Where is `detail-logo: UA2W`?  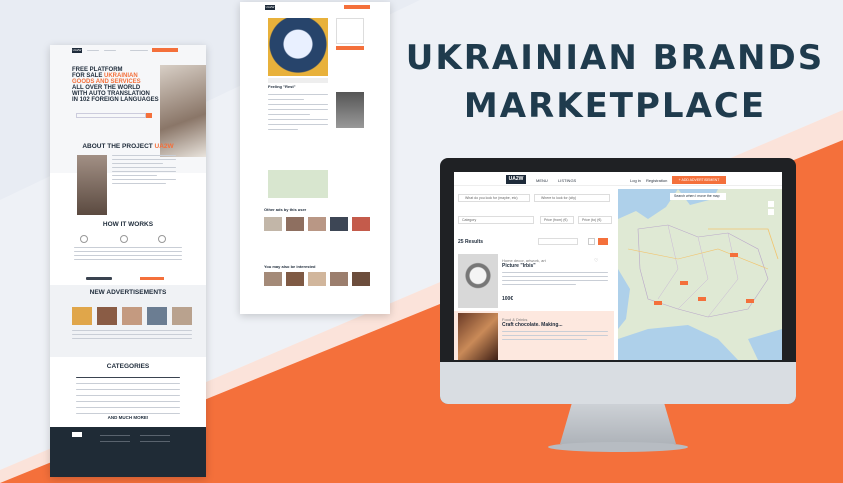 detail-logo: UA2W is located at coordinates (270, 7).